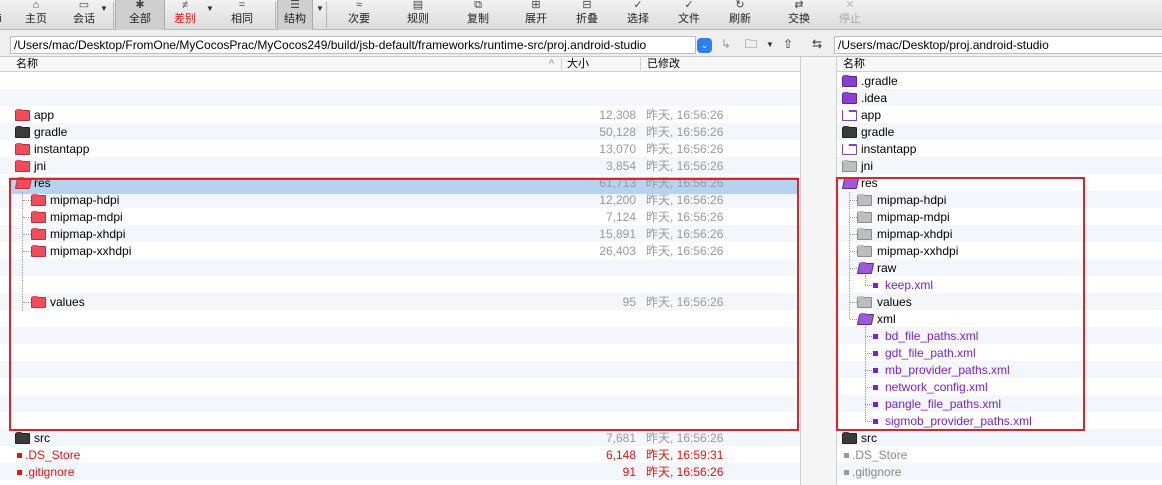 This screenshot has width=1162, height=485. What do you see at coordinates (999, 64) in the screenshot?
I see `right-column-header: 名称` at bounding box center [999, 64].